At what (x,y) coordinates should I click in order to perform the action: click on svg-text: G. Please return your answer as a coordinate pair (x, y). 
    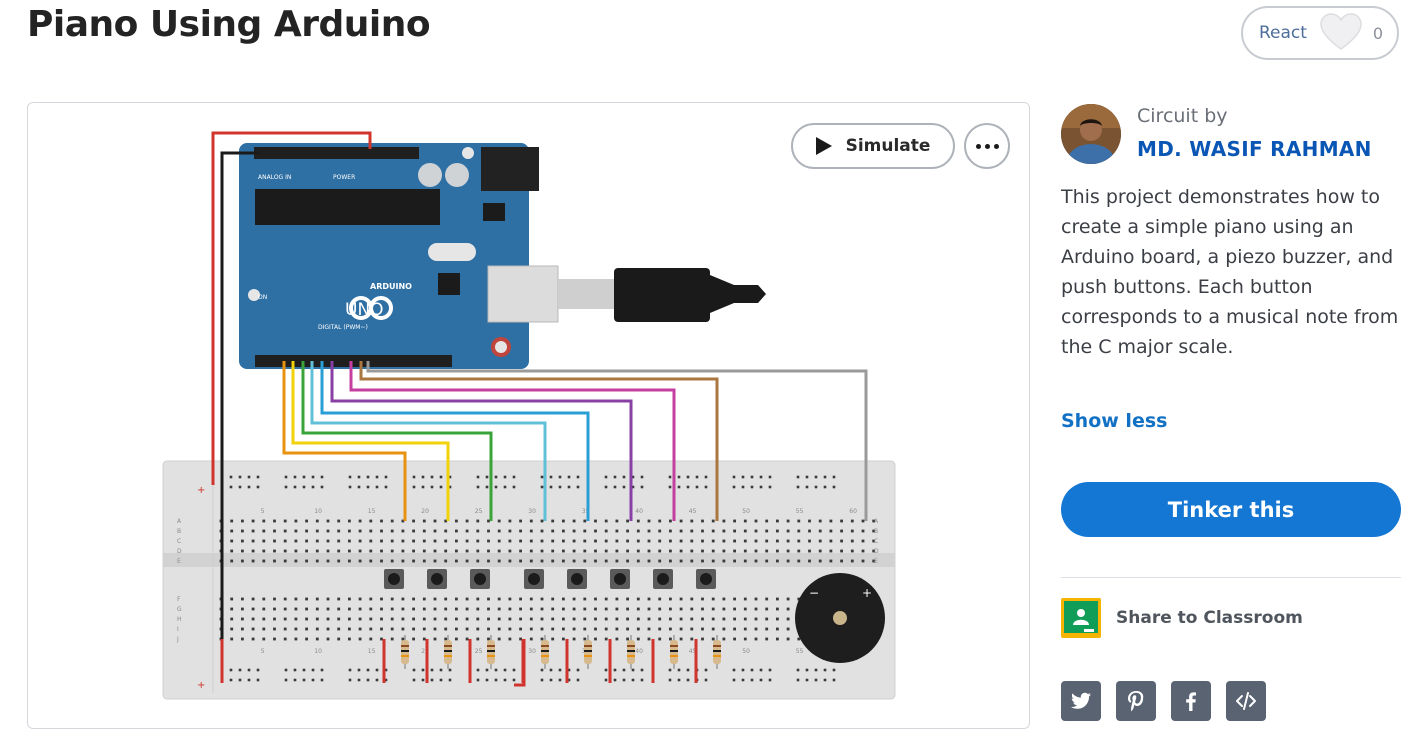
    Looking at the image, I should click on (179, 609).